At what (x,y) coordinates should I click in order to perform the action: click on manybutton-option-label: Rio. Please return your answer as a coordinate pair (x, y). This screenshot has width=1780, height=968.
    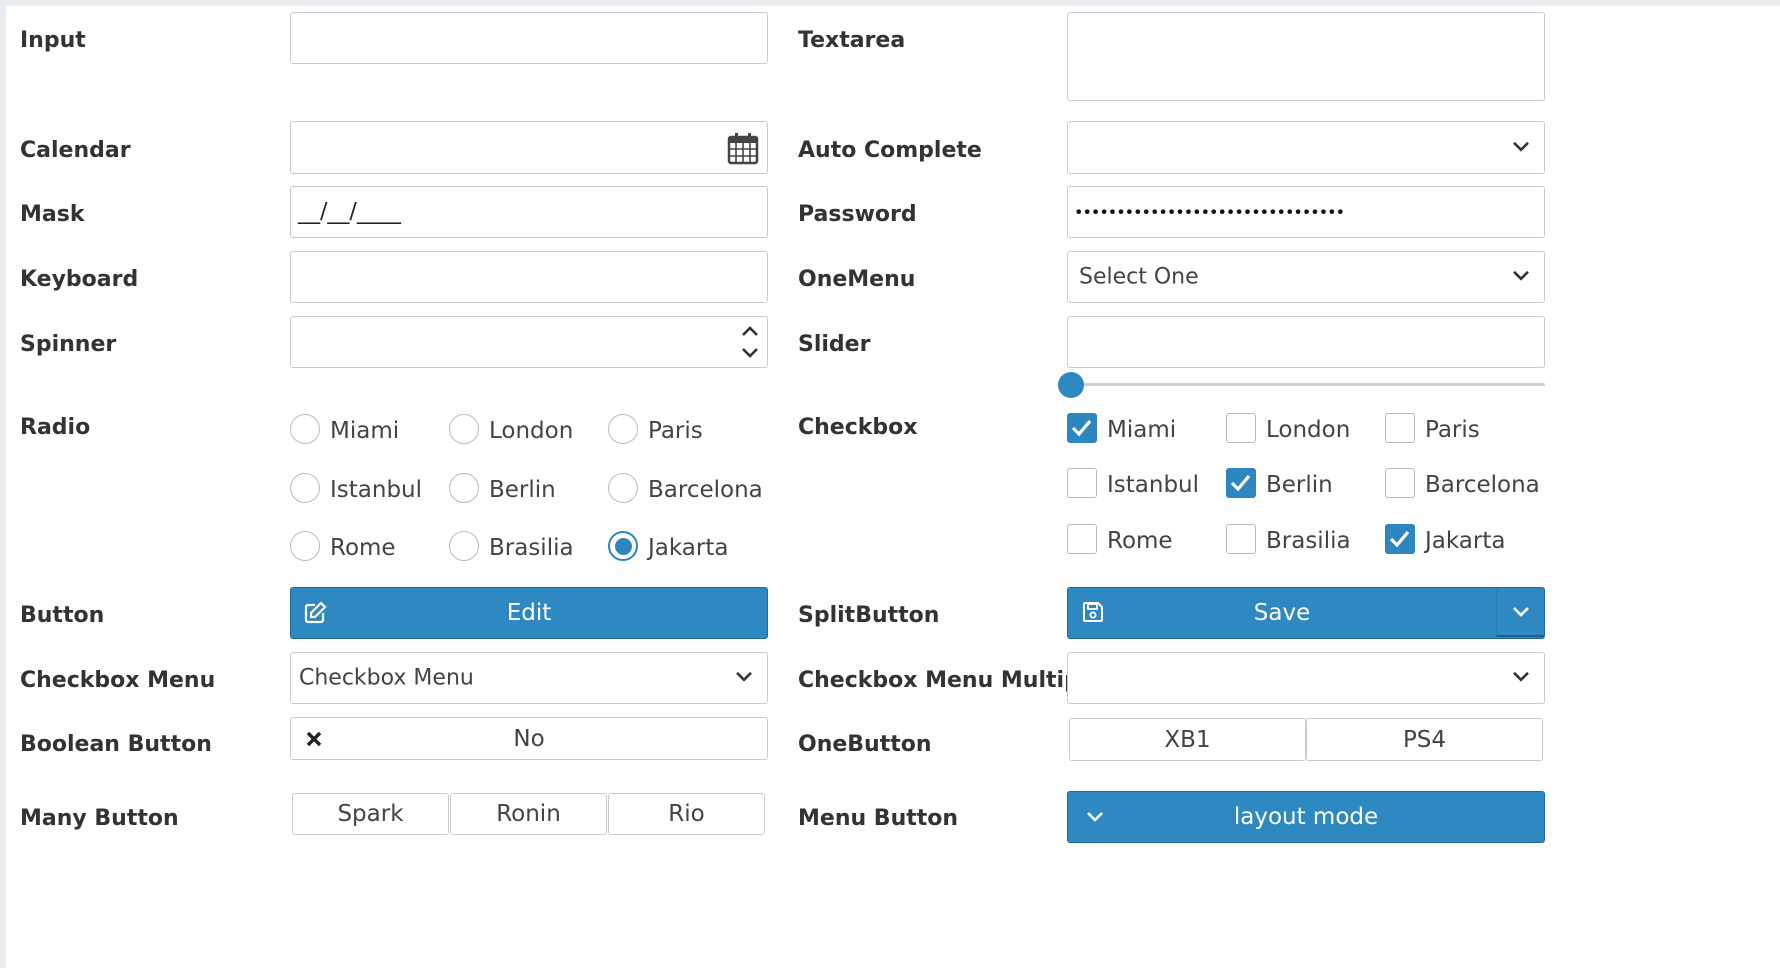
    Looking at the image, I should click on (686, 814).